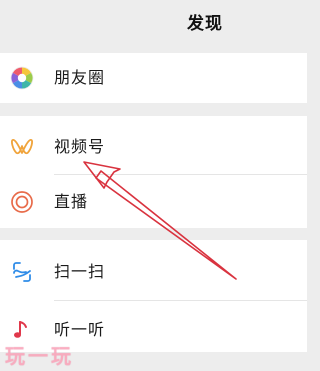 The height and width of the screenshot is (371, 320). I want to click on channels-icon, so click(22, 146).